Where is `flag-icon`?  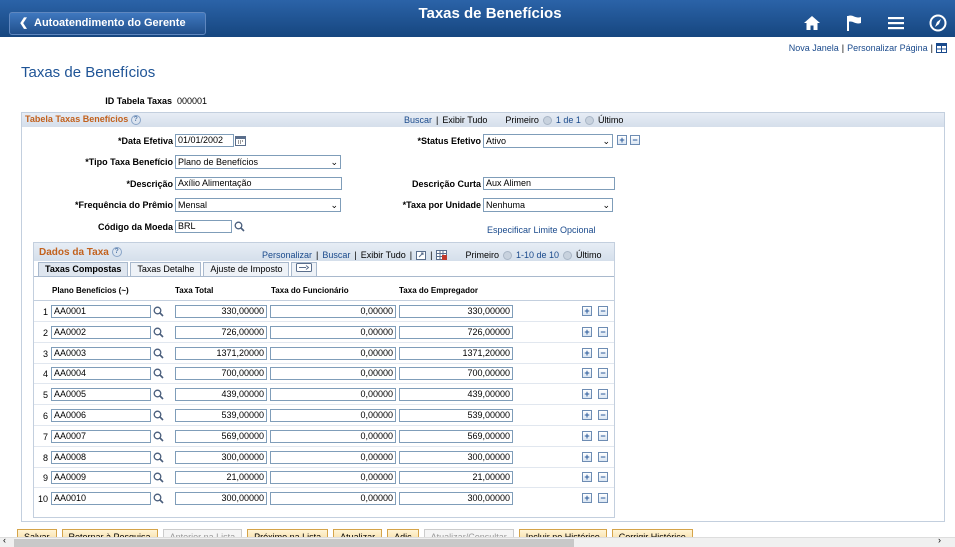
flag-icon is located at coordinates (854, 23).